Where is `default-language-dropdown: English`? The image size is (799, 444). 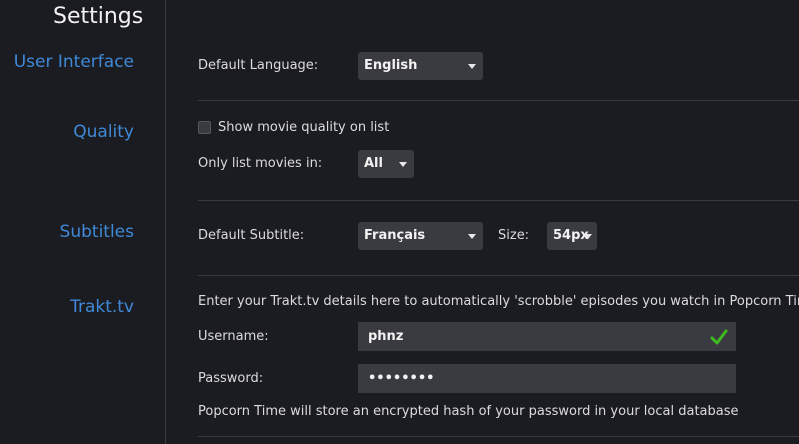
default-language-dropdown: English is located at coordinates (420, 66).